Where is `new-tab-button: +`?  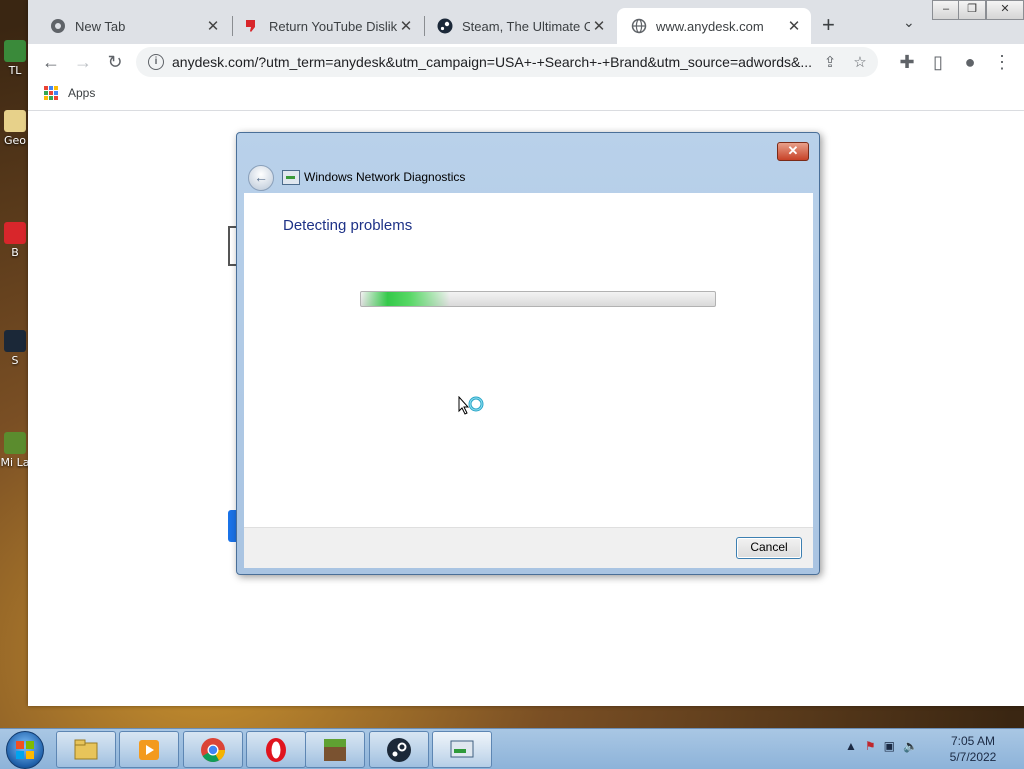 new-tab-button: + is located at coordinates (828, 25).